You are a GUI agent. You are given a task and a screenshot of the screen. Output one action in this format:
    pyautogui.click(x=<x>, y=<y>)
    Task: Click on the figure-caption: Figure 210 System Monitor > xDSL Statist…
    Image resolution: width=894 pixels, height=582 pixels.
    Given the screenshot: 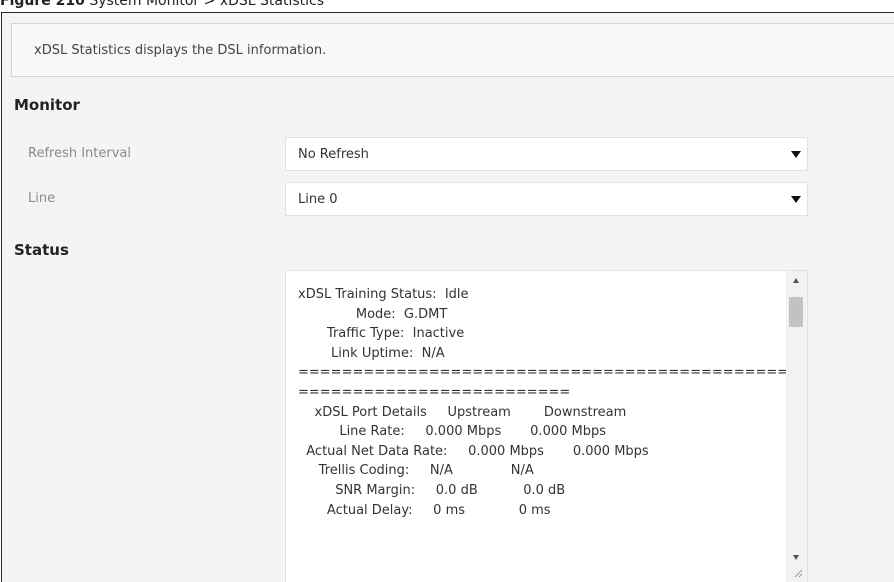 What is the action you would take?
    pyautogui.click(x=162, y=4)
    